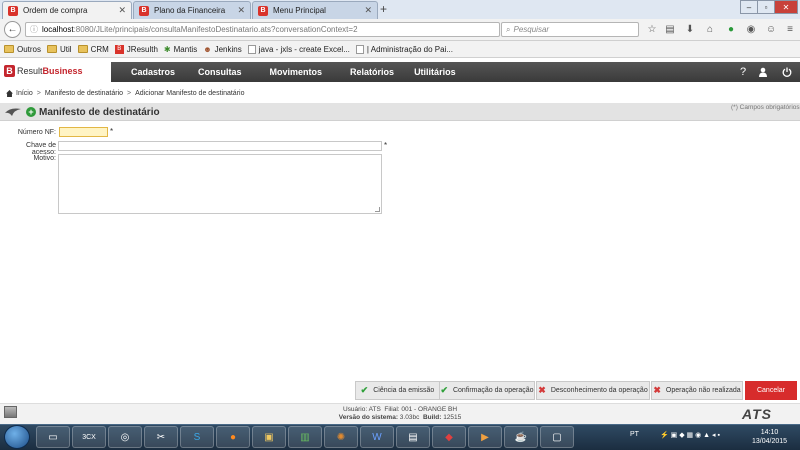 The image size is (800, 450). What do you see at coordinates (30, 71) in the screenshot?
I see `logo-result: Result` at bounding box center [30, 71].